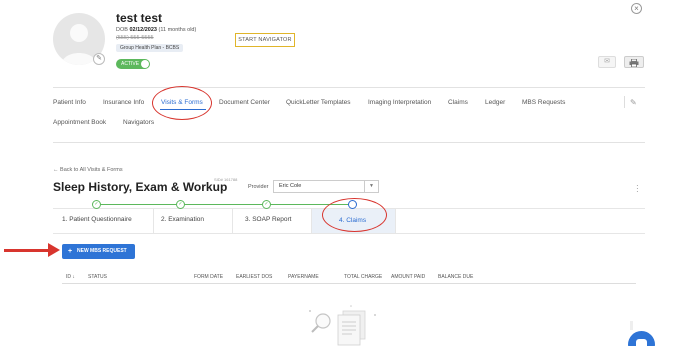 This screenshot has width=688, height=346. I want to click on annotation-arrow-head, so click(54, 250).